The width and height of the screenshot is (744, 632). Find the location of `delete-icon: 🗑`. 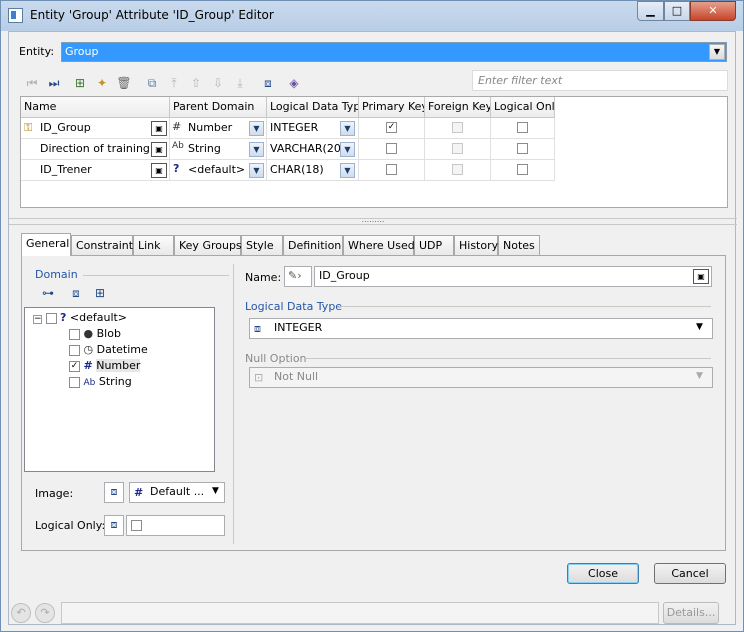

delete-icon: 🗑 is located at coordinates (124, 83).